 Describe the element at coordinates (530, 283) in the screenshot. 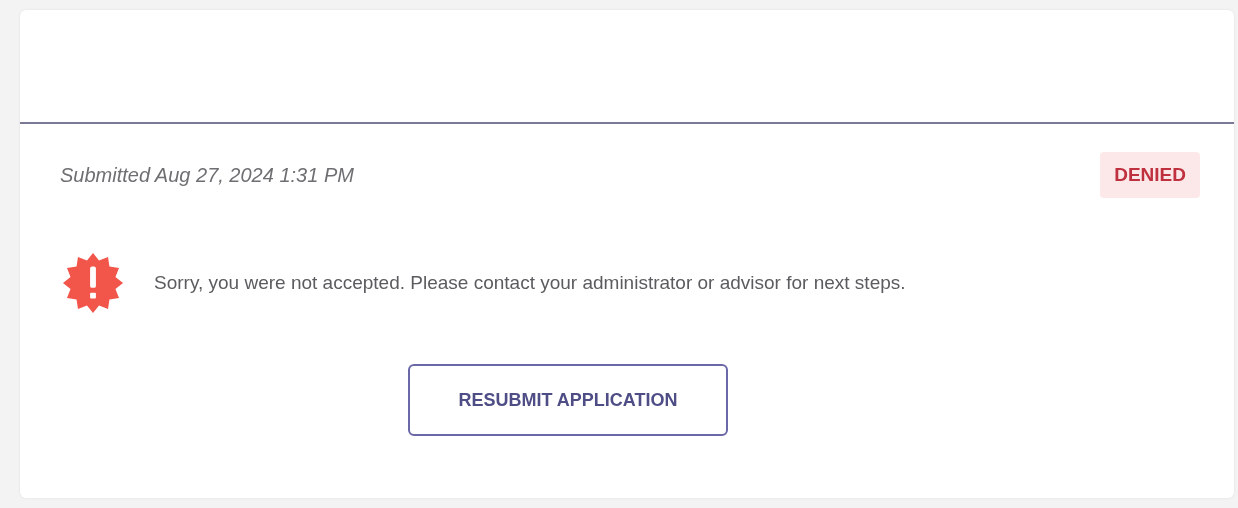

I see `status-message: Sorry, you were not accepted. Please contact your administrator or advisor for next steps.` at that location.